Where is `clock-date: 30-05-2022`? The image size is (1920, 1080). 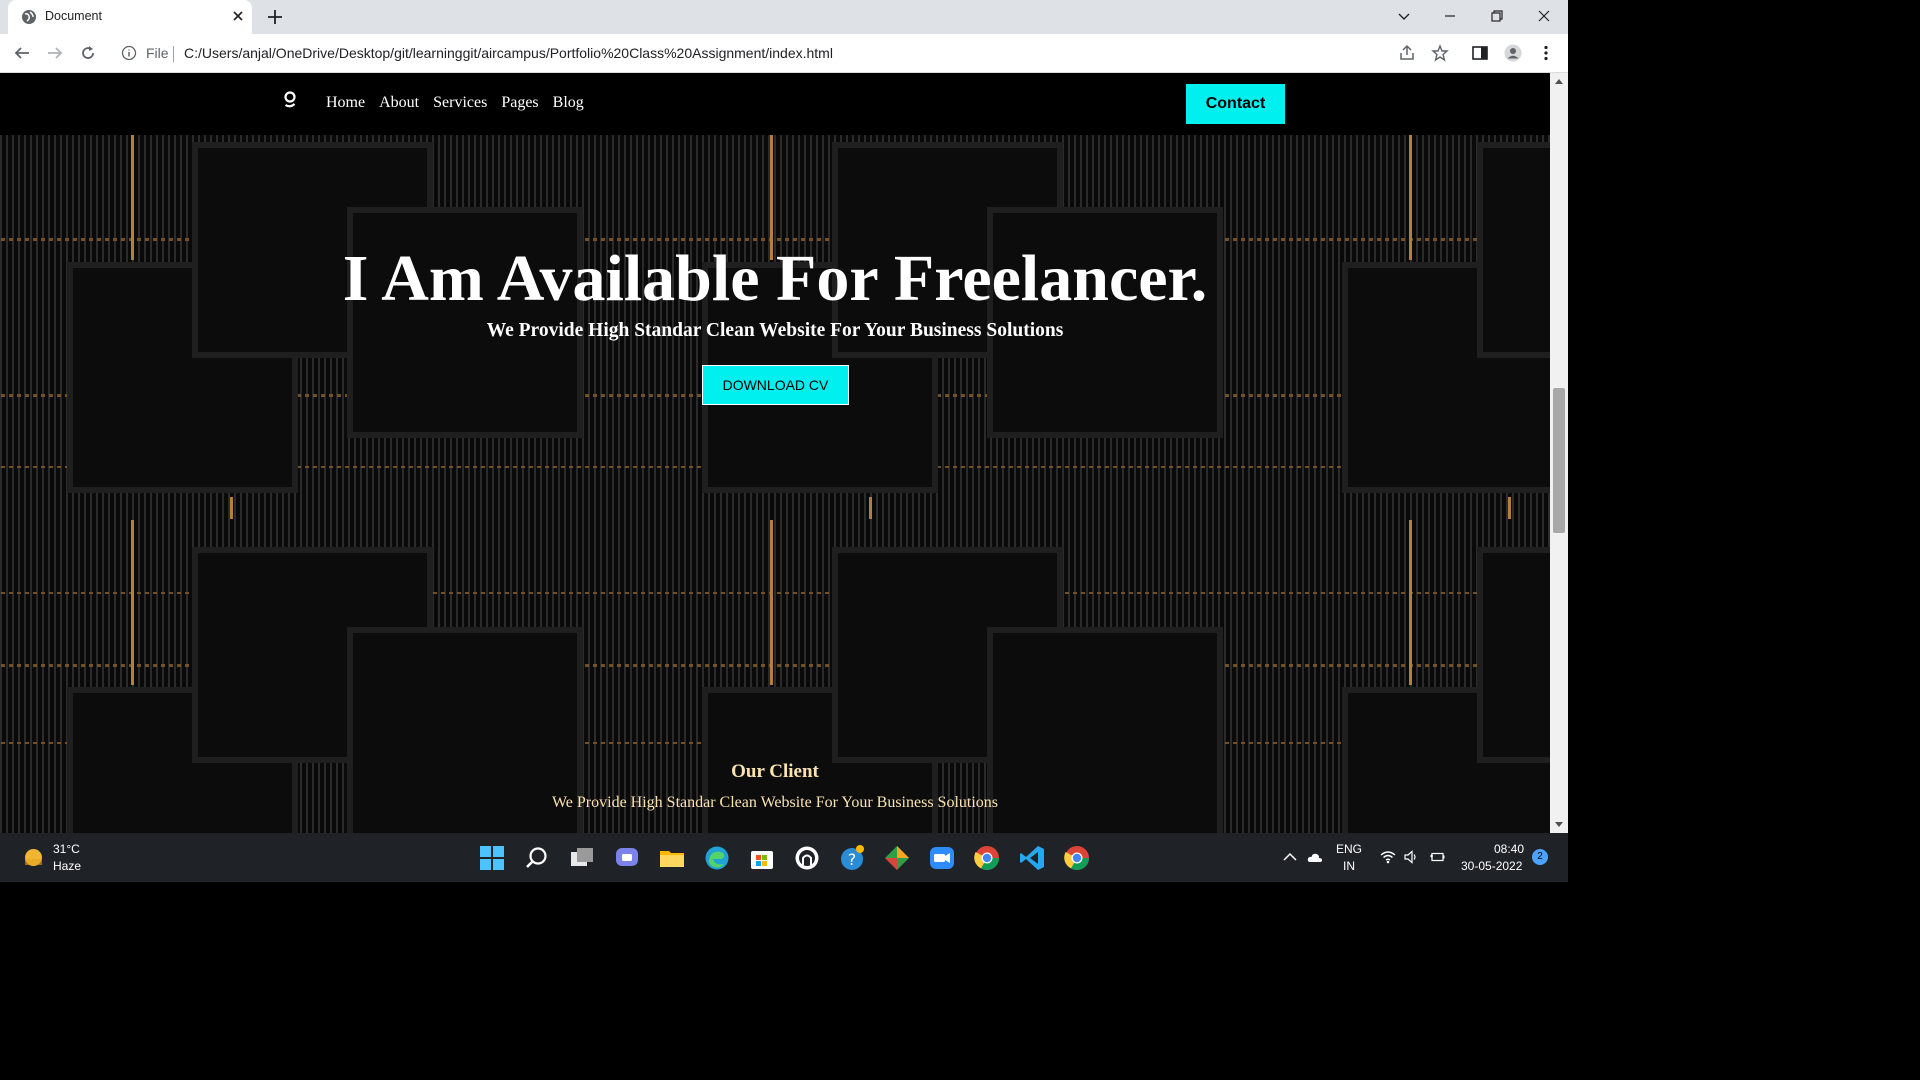
clock-date: 30-05-2022 is located at coordinates (1491, 866).